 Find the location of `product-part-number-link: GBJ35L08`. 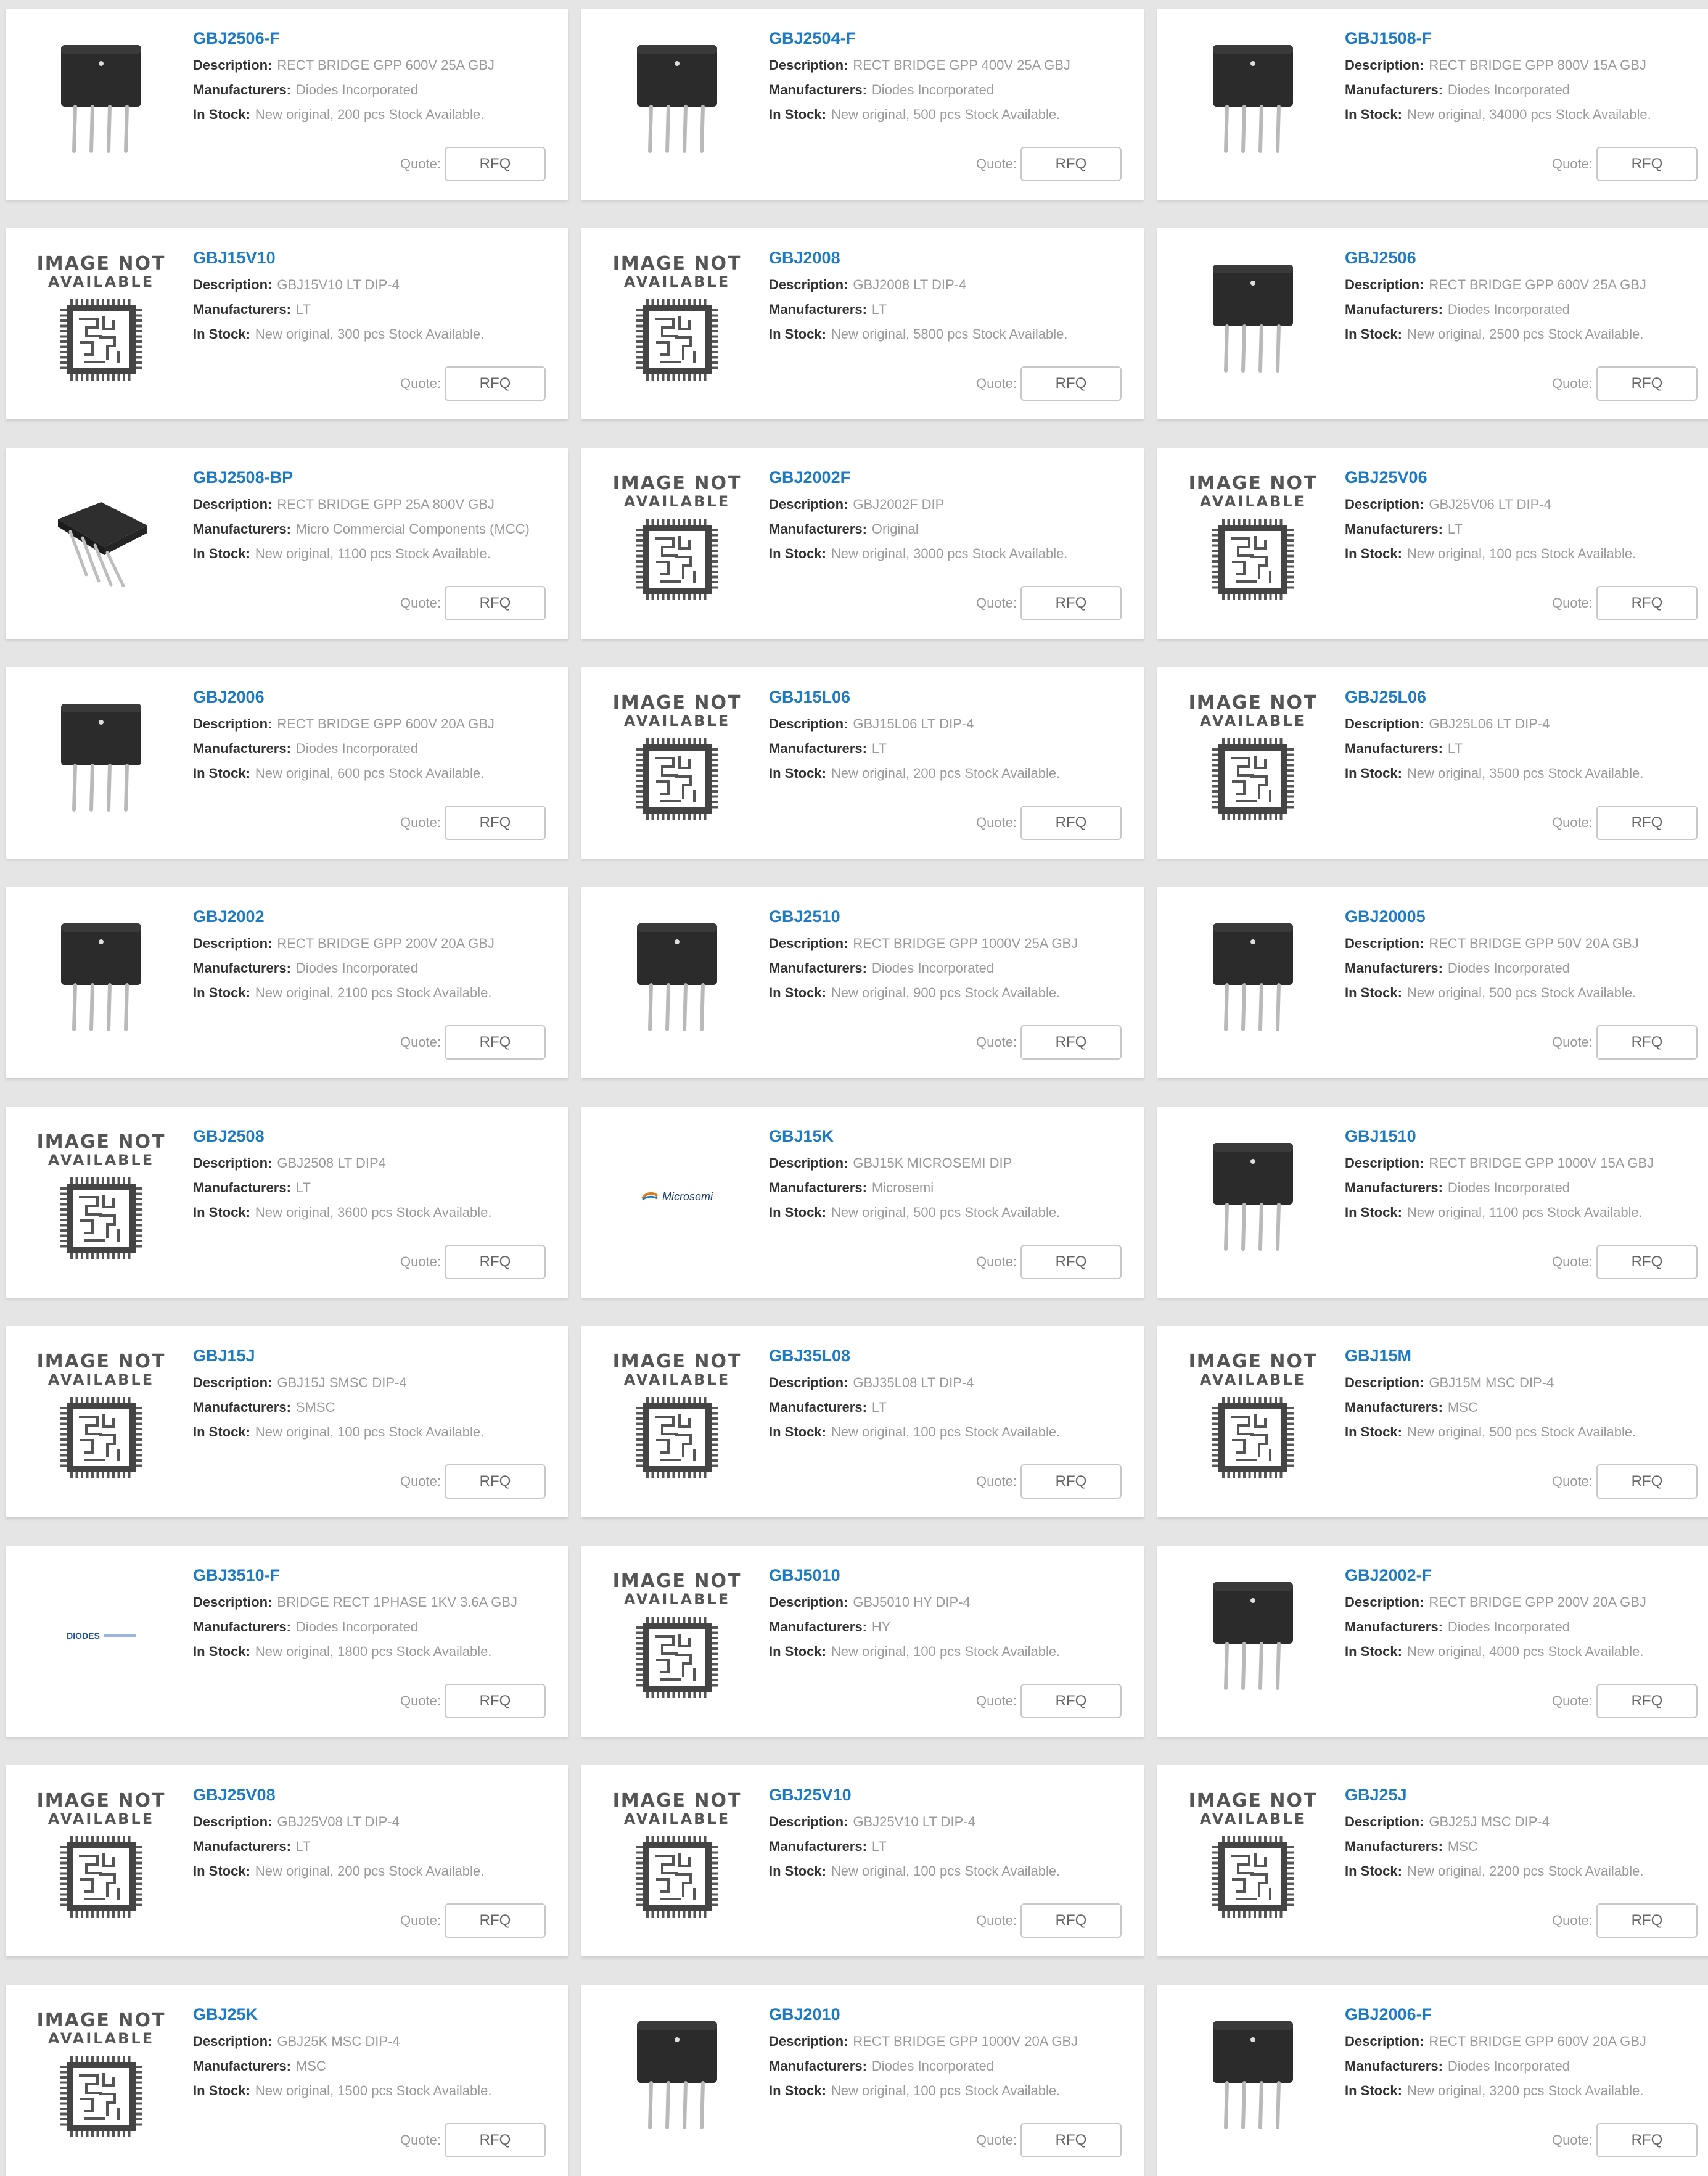

product-part-number-link: GBJ35L08 is located at coordinates (947, 1356).